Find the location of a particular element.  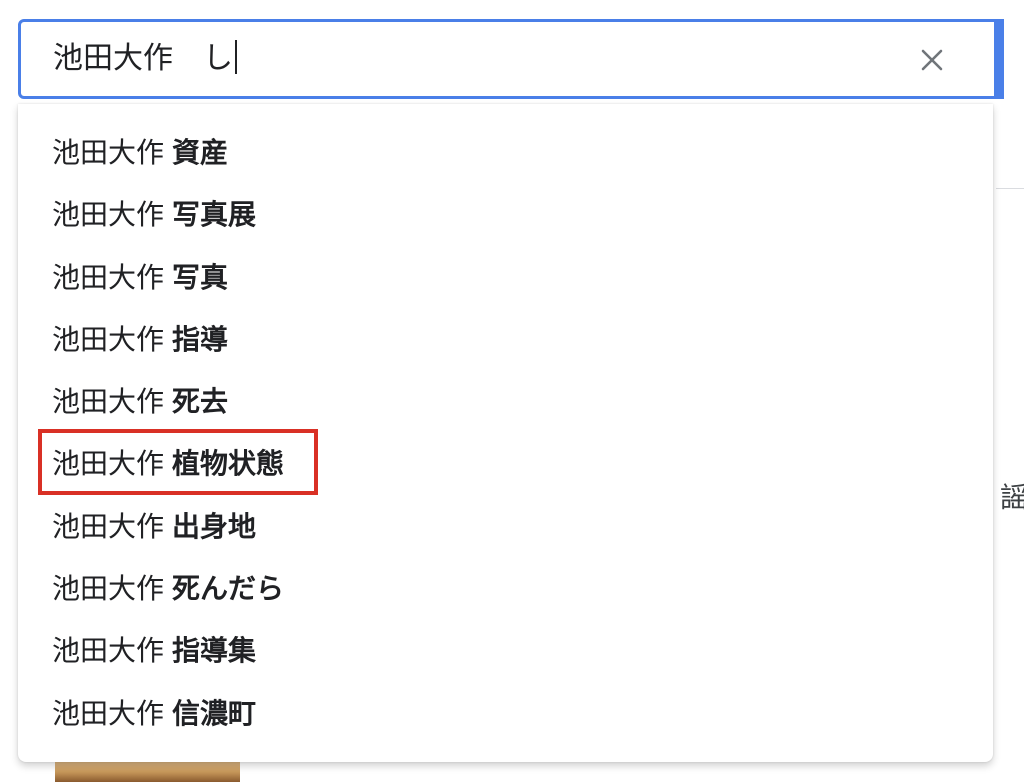

background-partial-text: 謡 is located at coordinates (1012, 497).